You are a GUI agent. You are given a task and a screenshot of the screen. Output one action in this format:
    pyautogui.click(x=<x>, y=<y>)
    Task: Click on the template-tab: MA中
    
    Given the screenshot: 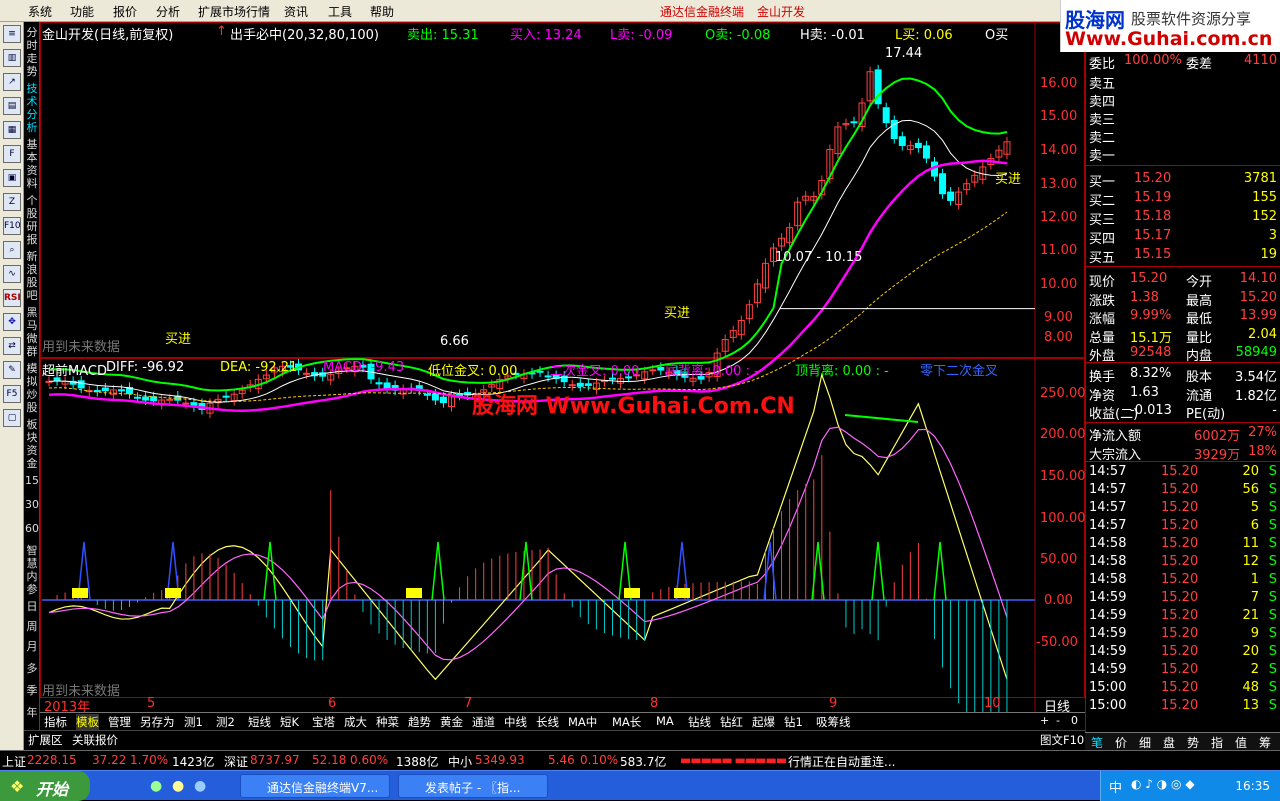 What is the action you would take?
    pyautogui.click(x=582, y=722)
    